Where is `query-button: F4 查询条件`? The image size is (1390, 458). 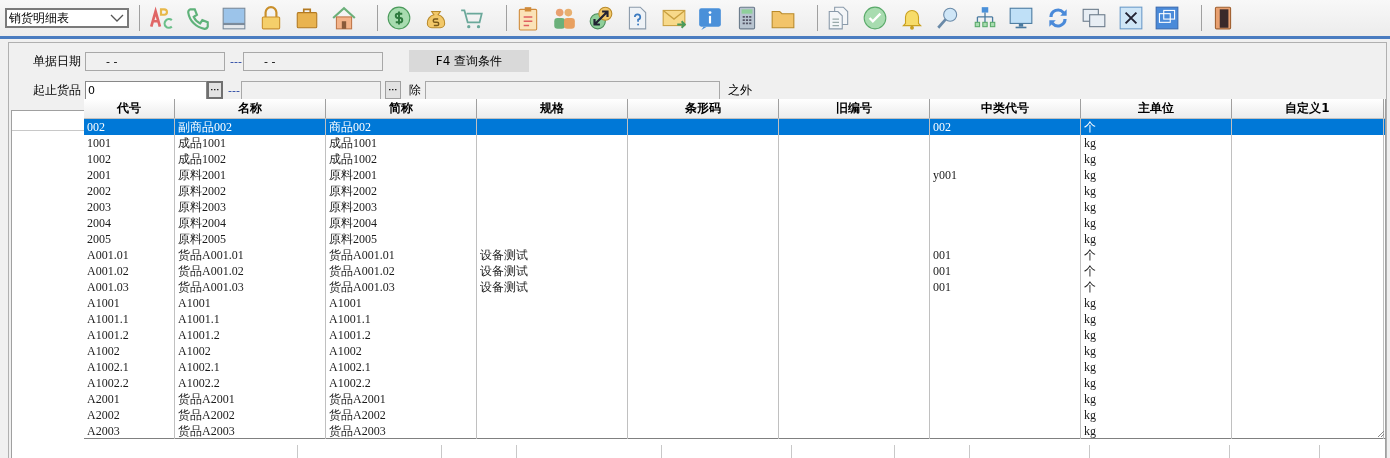 query-button: F4 查询条件 is located at coordinates (469, 61).